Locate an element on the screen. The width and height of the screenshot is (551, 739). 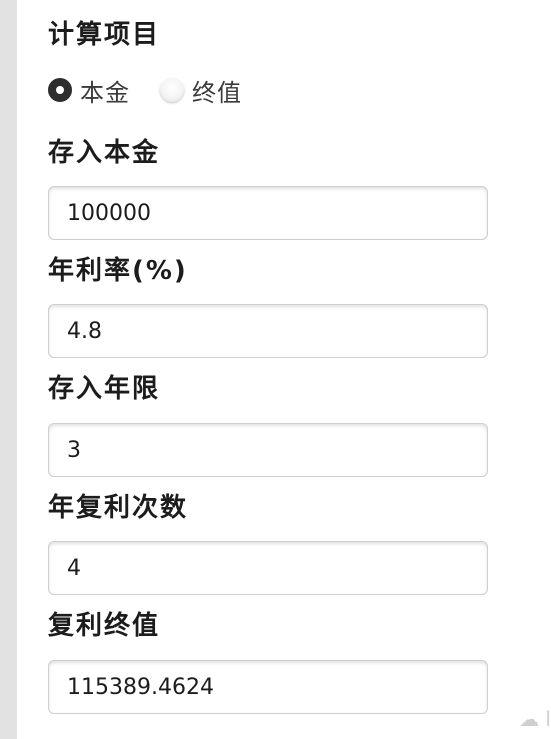
compound-times-label: 年复利次数 is located at coordinates (118, 508).